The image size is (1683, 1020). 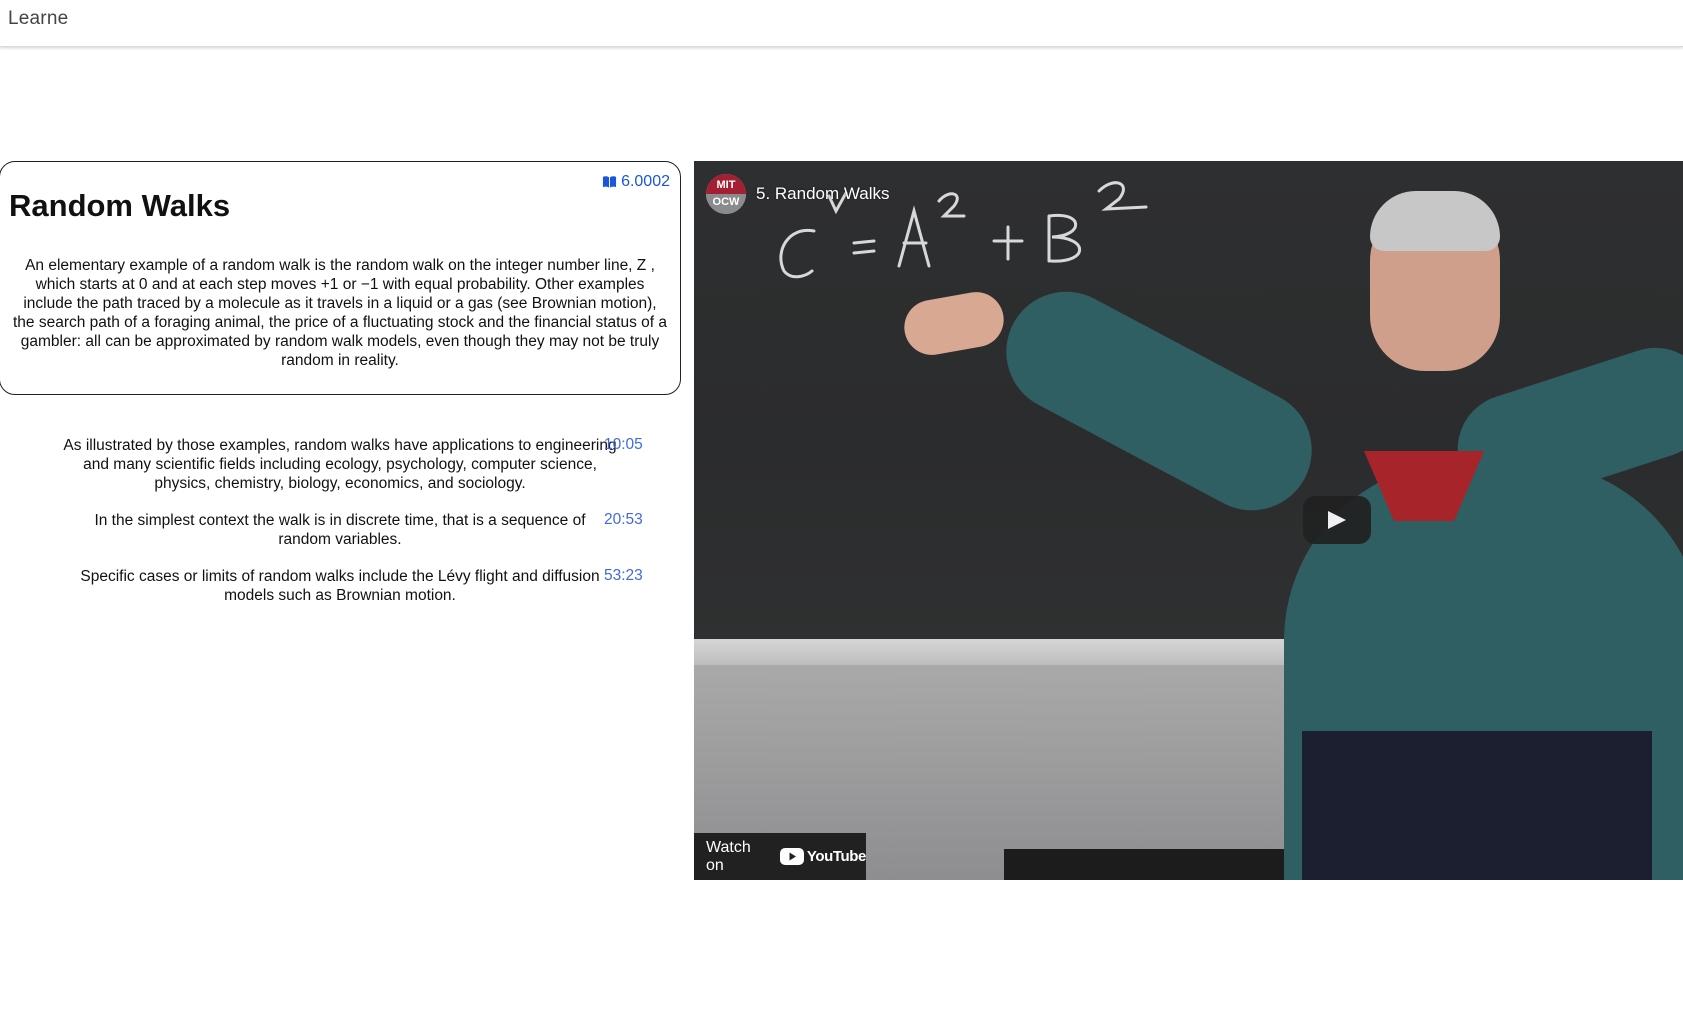 I want to click on brand-logo-text: Learne, so click(x=38, y=19).